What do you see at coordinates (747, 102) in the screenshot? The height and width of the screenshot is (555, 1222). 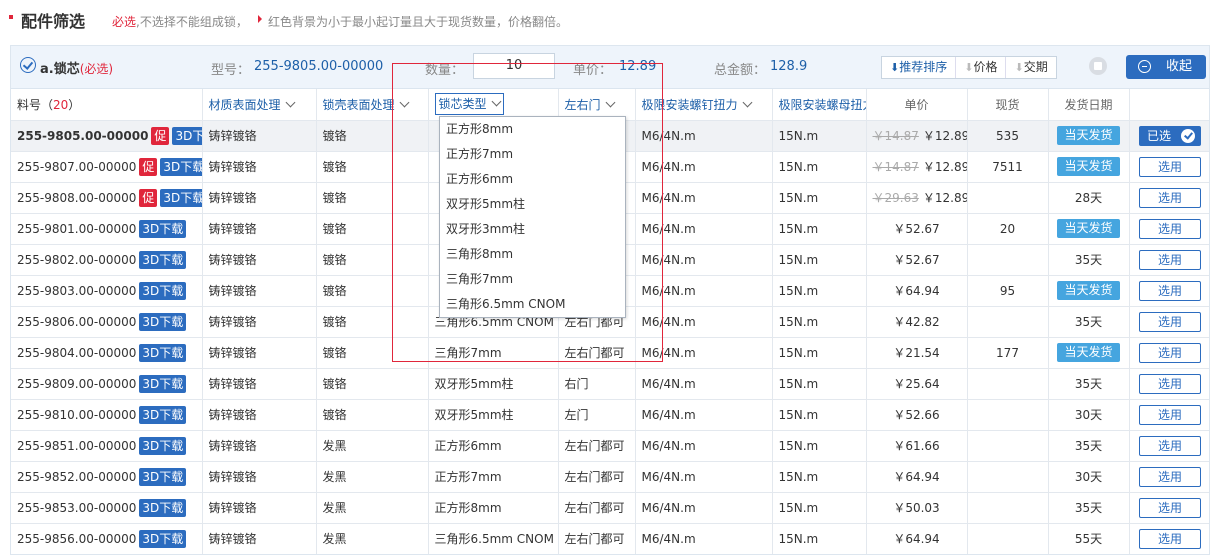 I see `chevron-down-icon` at bounding box center [747, 102].